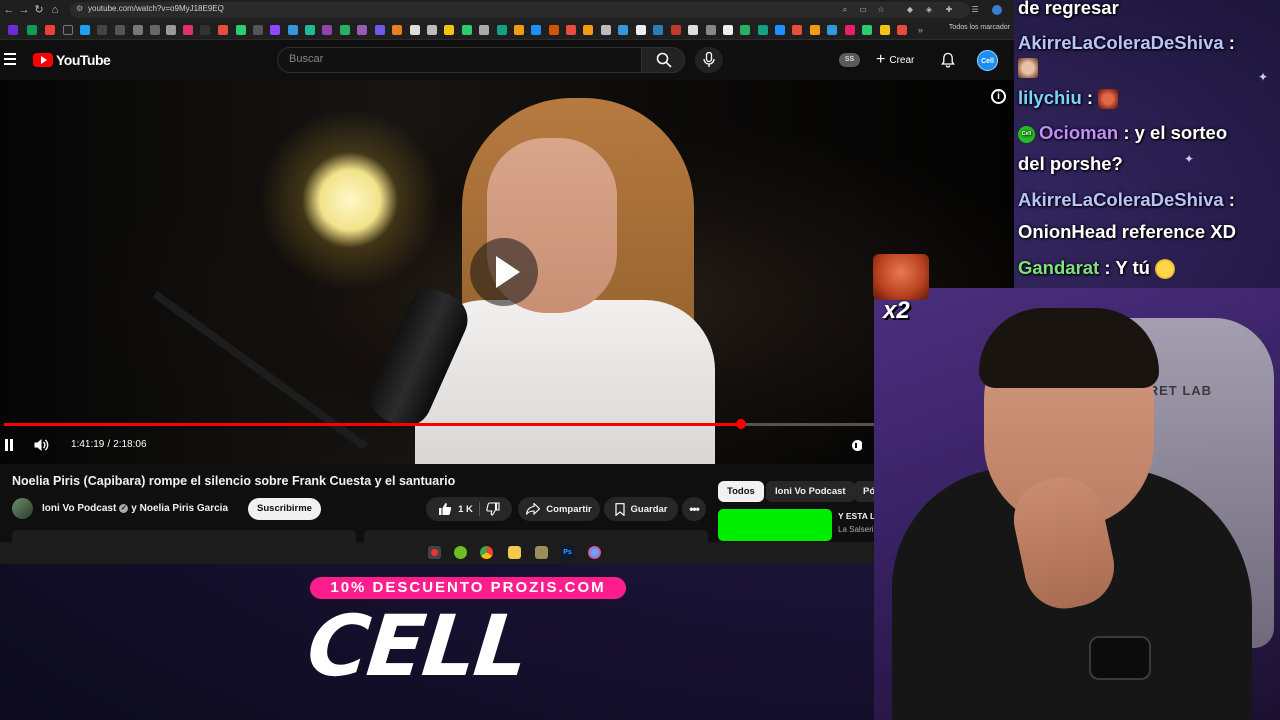 This screenshot has height=720, width=1280. What do you see at coordinates (445, 509) in the screenshot?
I see `like-icon` at bounding box center [445, 509].